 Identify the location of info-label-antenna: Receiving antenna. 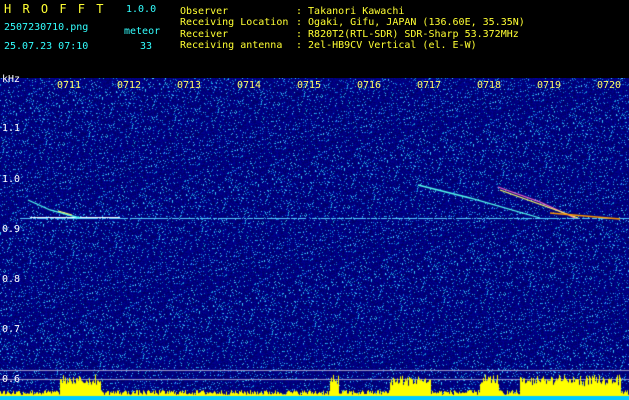
(231, 45).